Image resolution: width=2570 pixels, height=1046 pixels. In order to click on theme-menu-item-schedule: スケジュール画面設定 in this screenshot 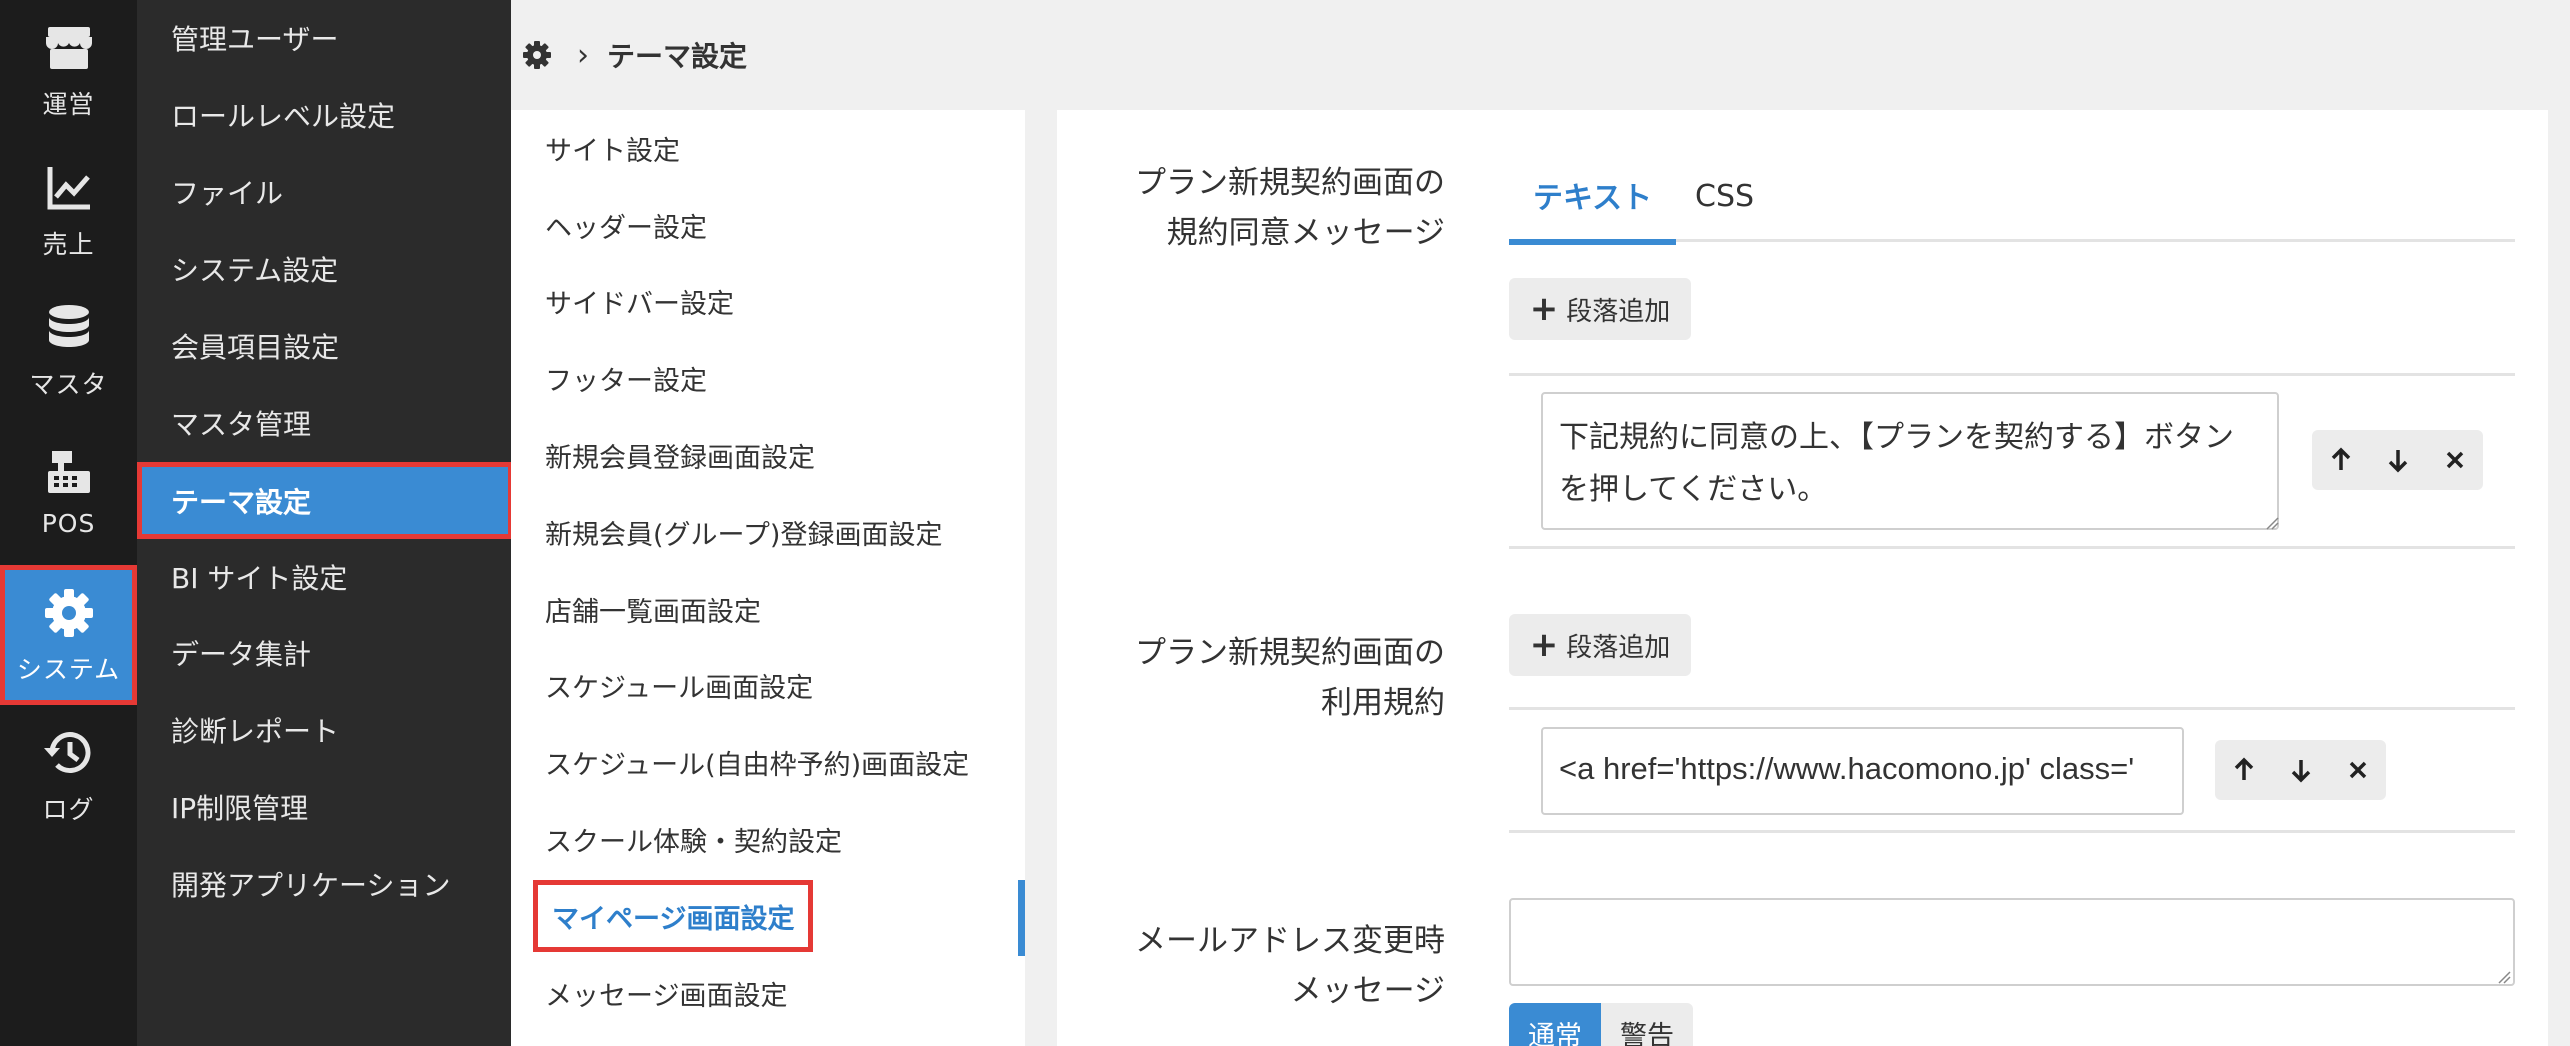, I will do `click(679, 685)`.